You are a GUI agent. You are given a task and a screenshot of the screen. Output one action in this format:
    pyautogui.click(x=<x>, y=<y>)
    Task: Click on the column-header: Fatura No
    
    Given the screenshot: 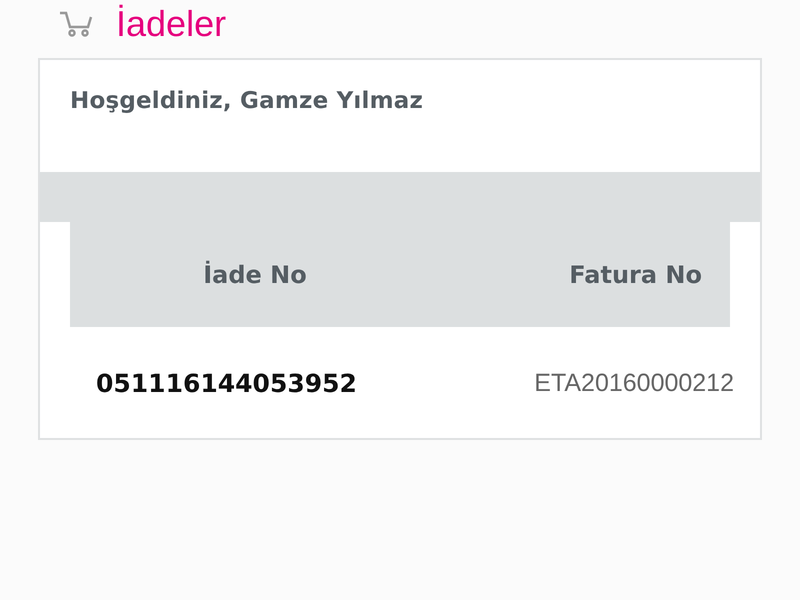 What is the action you would take?
    pyautogui.click(x=635, y=274)
    